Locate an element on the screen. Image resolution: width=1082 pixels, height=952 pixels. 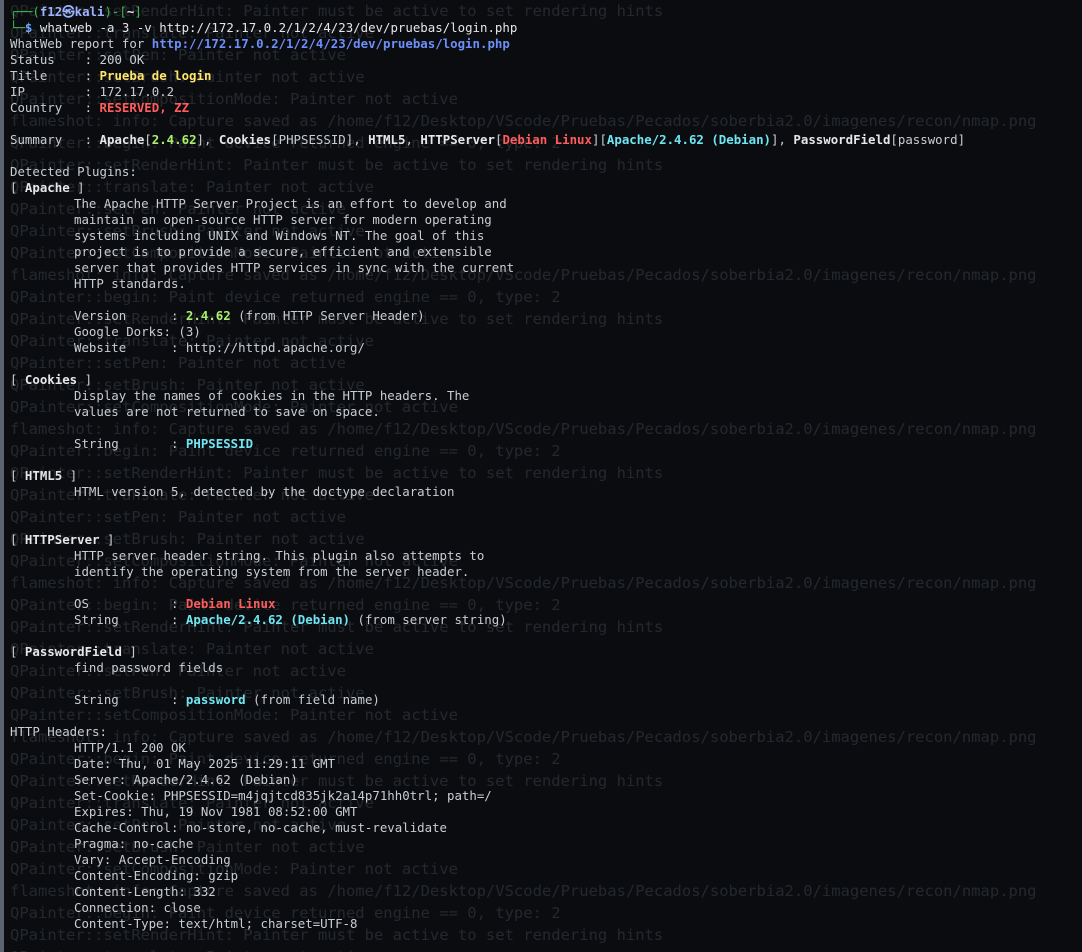
http-header-line: HTTP/1.1 200 OK is located at coordinates (130, 747).